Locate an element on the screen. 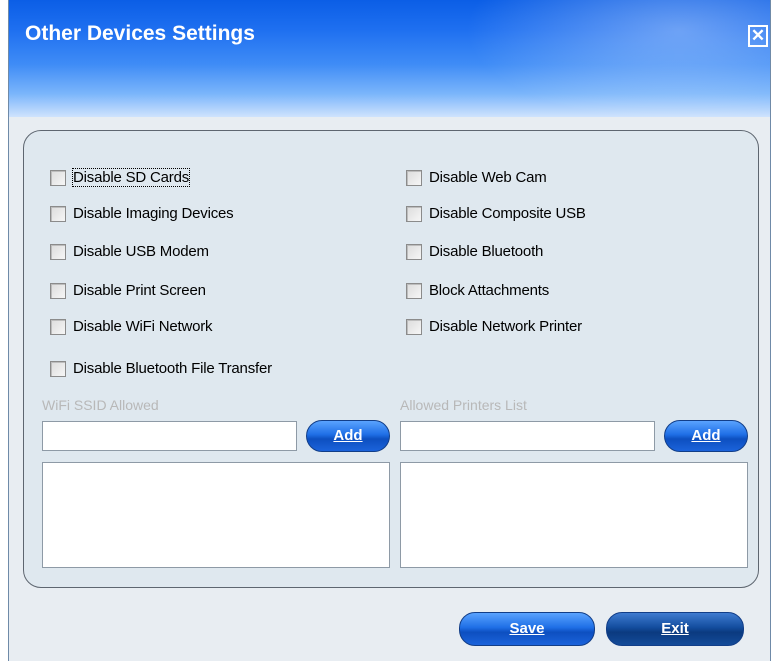 This screenshot has height=661, width=771. checkbox-label: Disable Bluetooth File Transfer is located at coordinates (172, 368).